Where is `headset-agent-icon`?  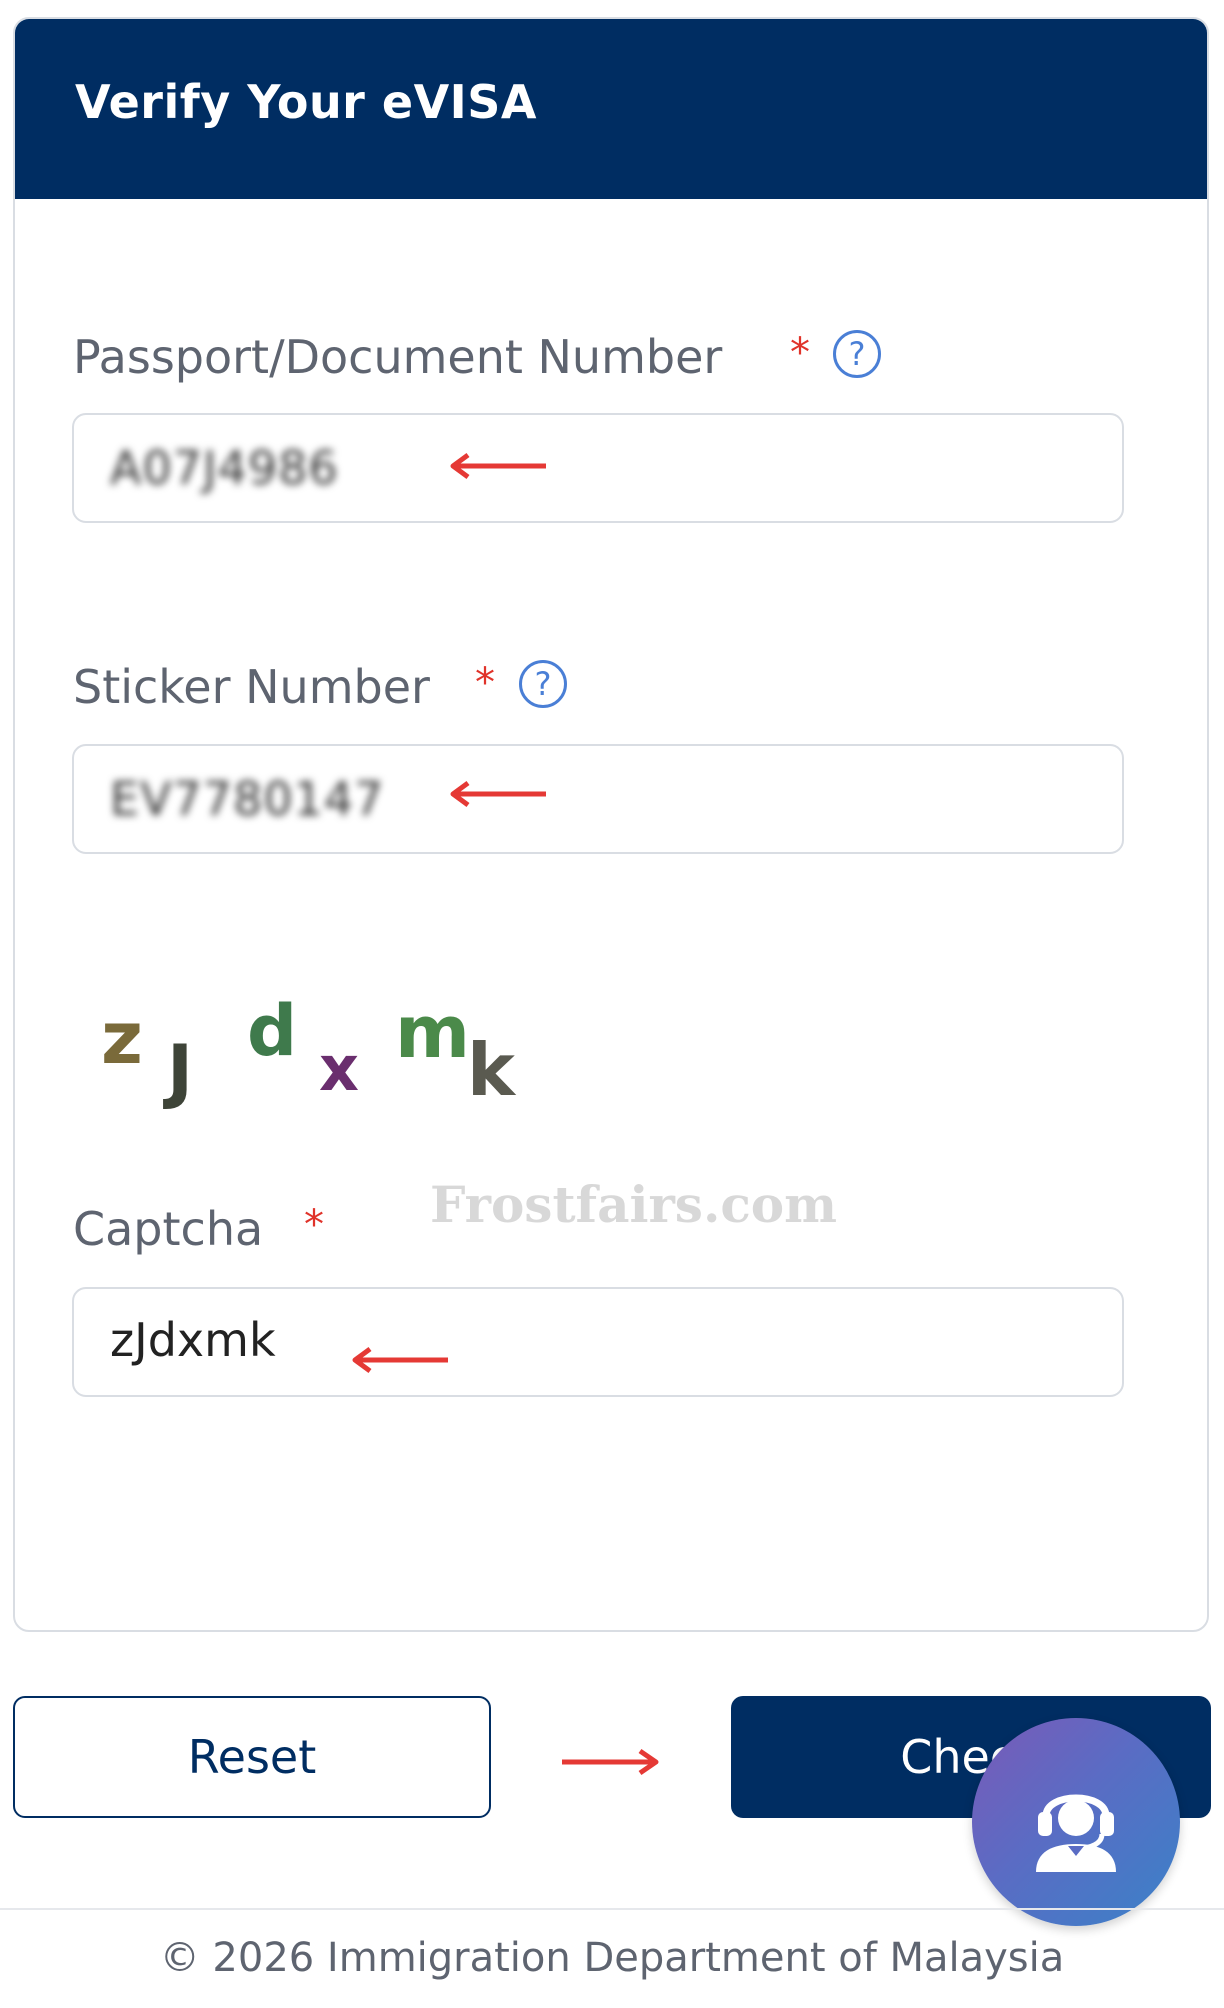
headset-agent-icon is located at coordinates (1076, 1833).